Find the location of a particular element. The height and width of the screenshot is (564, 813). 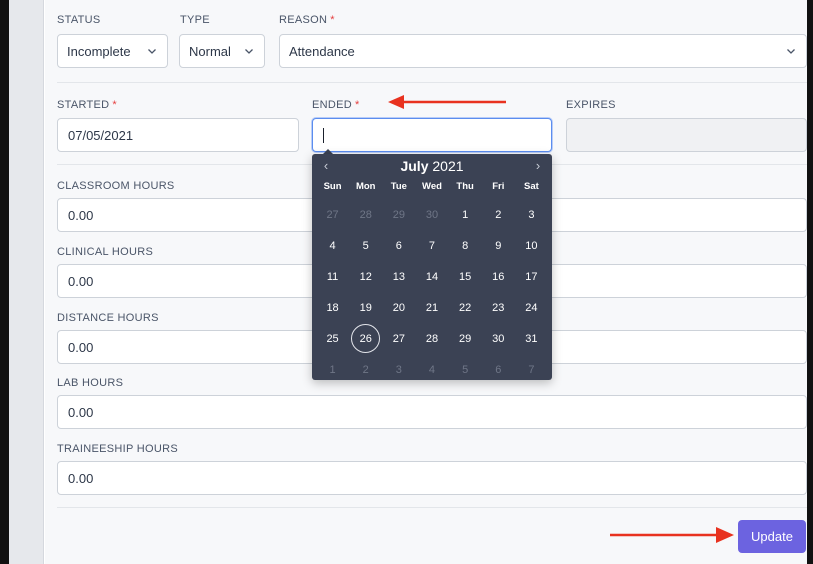

calendar-day: 16 is located at coordinates (498, 276).